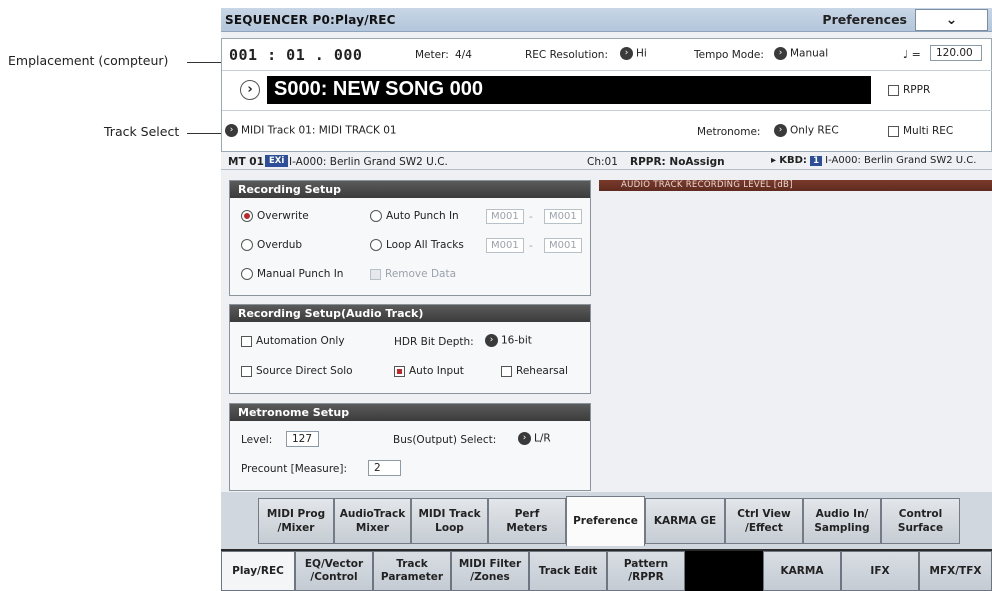 The height and width of the screenshot is (591, 992). What do you see at coordinates (490, 571) in the screenshot?
I see `tab-midi-filter-zones: MIDI Filter/Zones` at bounding box center [490, 571].